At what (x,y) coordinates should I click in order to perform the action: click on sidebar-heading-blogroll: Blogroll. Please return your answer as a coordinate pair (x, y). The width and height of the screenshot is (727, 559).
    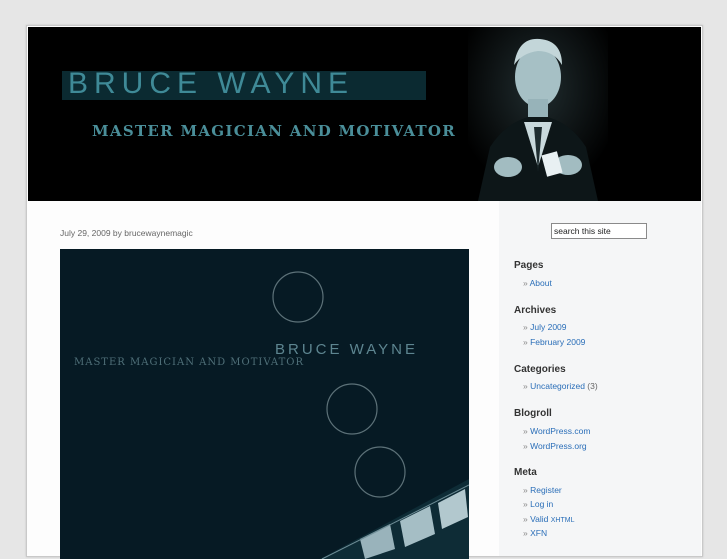
    Looking at the image, I should click on (533, 413).